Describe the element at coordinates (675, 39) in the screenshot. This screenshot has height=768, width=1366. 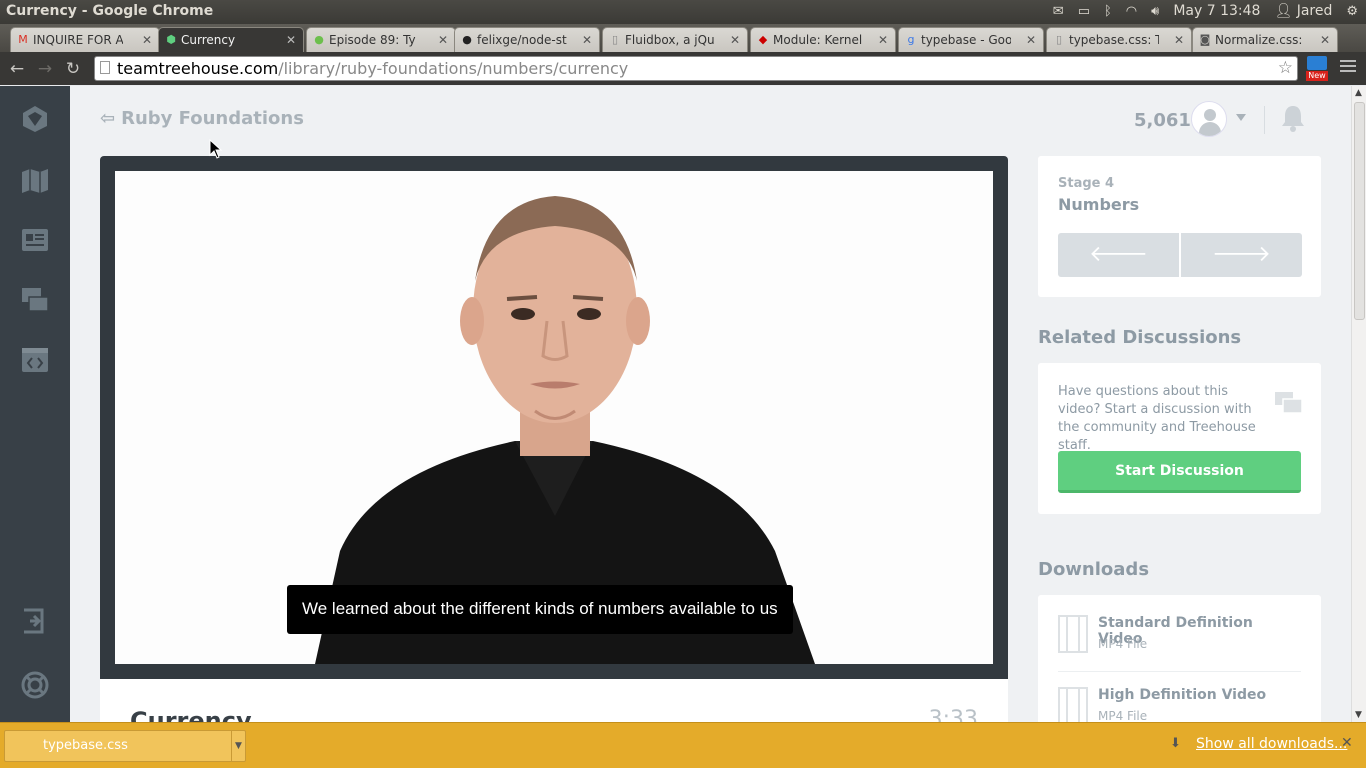
I see `tab-fluidbox: ▯ Fluidbox, a jQuer ✕` at that location.